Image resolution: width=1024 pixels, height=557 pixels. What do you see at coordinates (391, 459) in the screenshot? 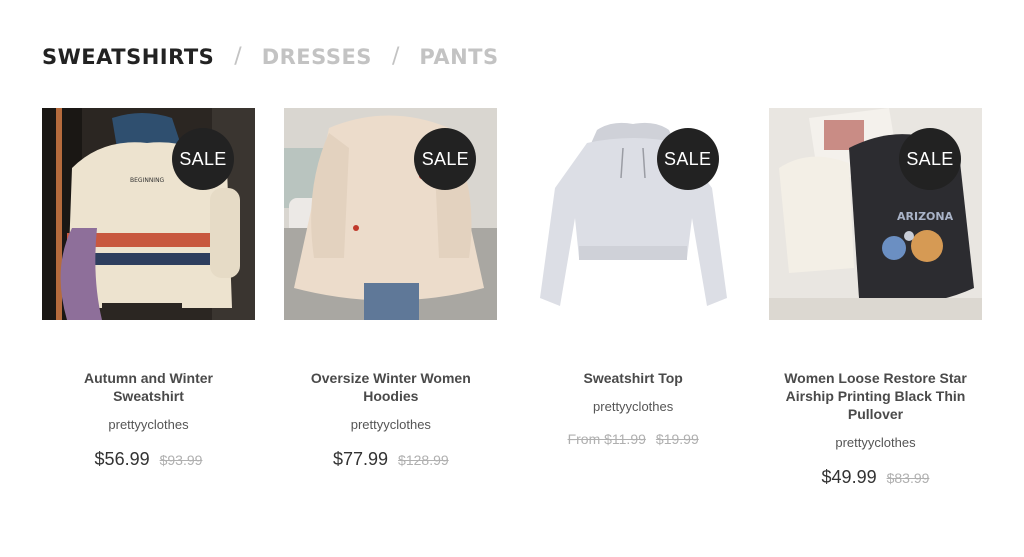
I see `product-prices: $77.99 $128.99` at bounding box center [391, 459].